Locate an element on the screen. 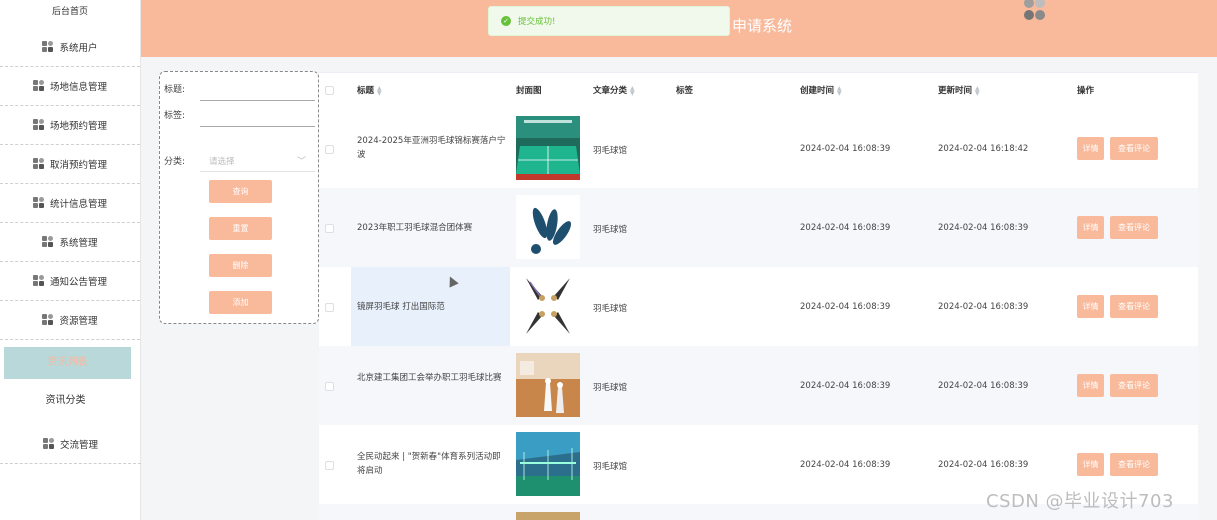 Image resolution: width=1217 pixels, height=520 pixels. sidebar-item-label: 场地信息管理 is located at coordinates (78, 87).